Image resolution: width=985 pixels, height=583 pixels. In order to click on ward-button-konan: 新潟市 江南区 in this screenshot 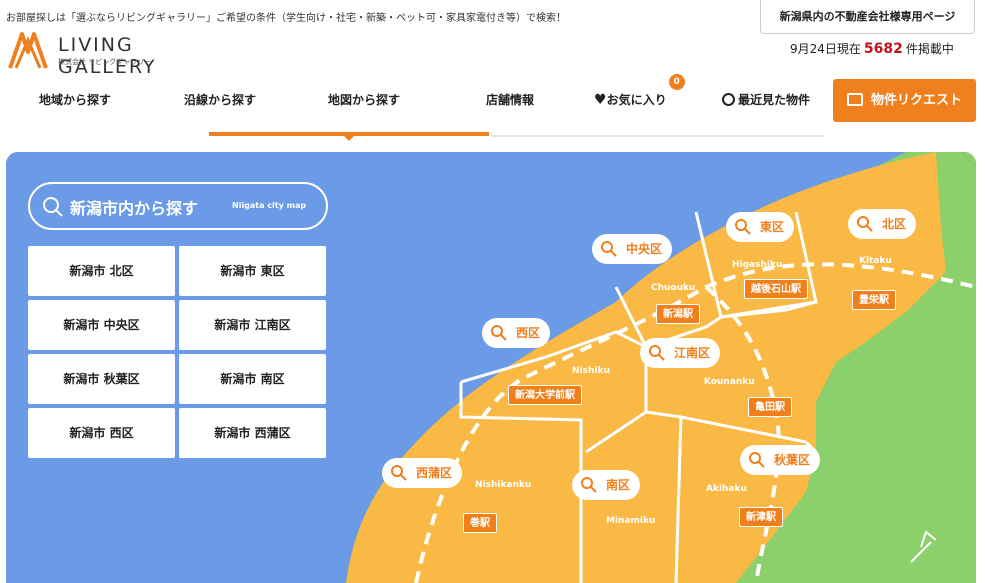, I will do `click(252, 325)`.